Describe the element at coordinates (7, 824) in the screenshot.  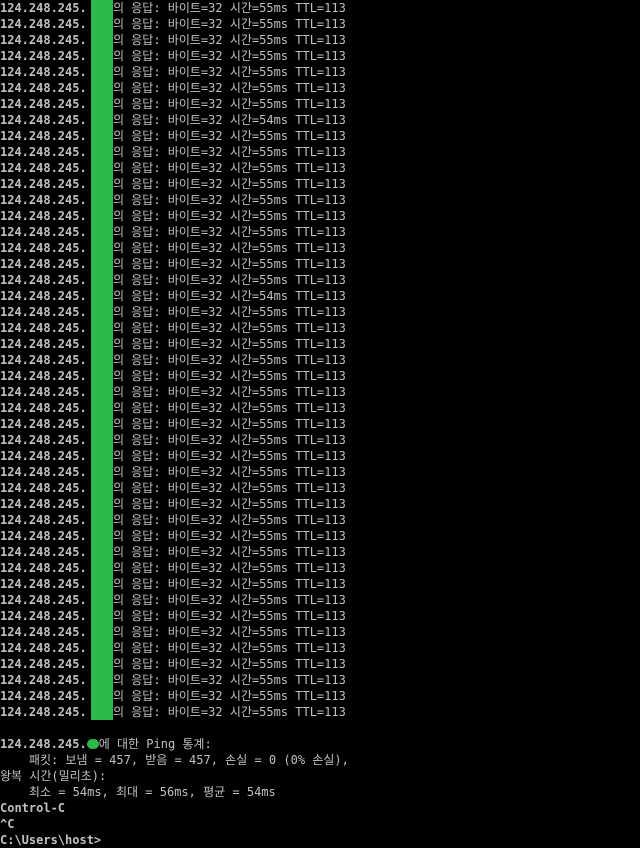
I see `caret-c-line: ^C` at that location.